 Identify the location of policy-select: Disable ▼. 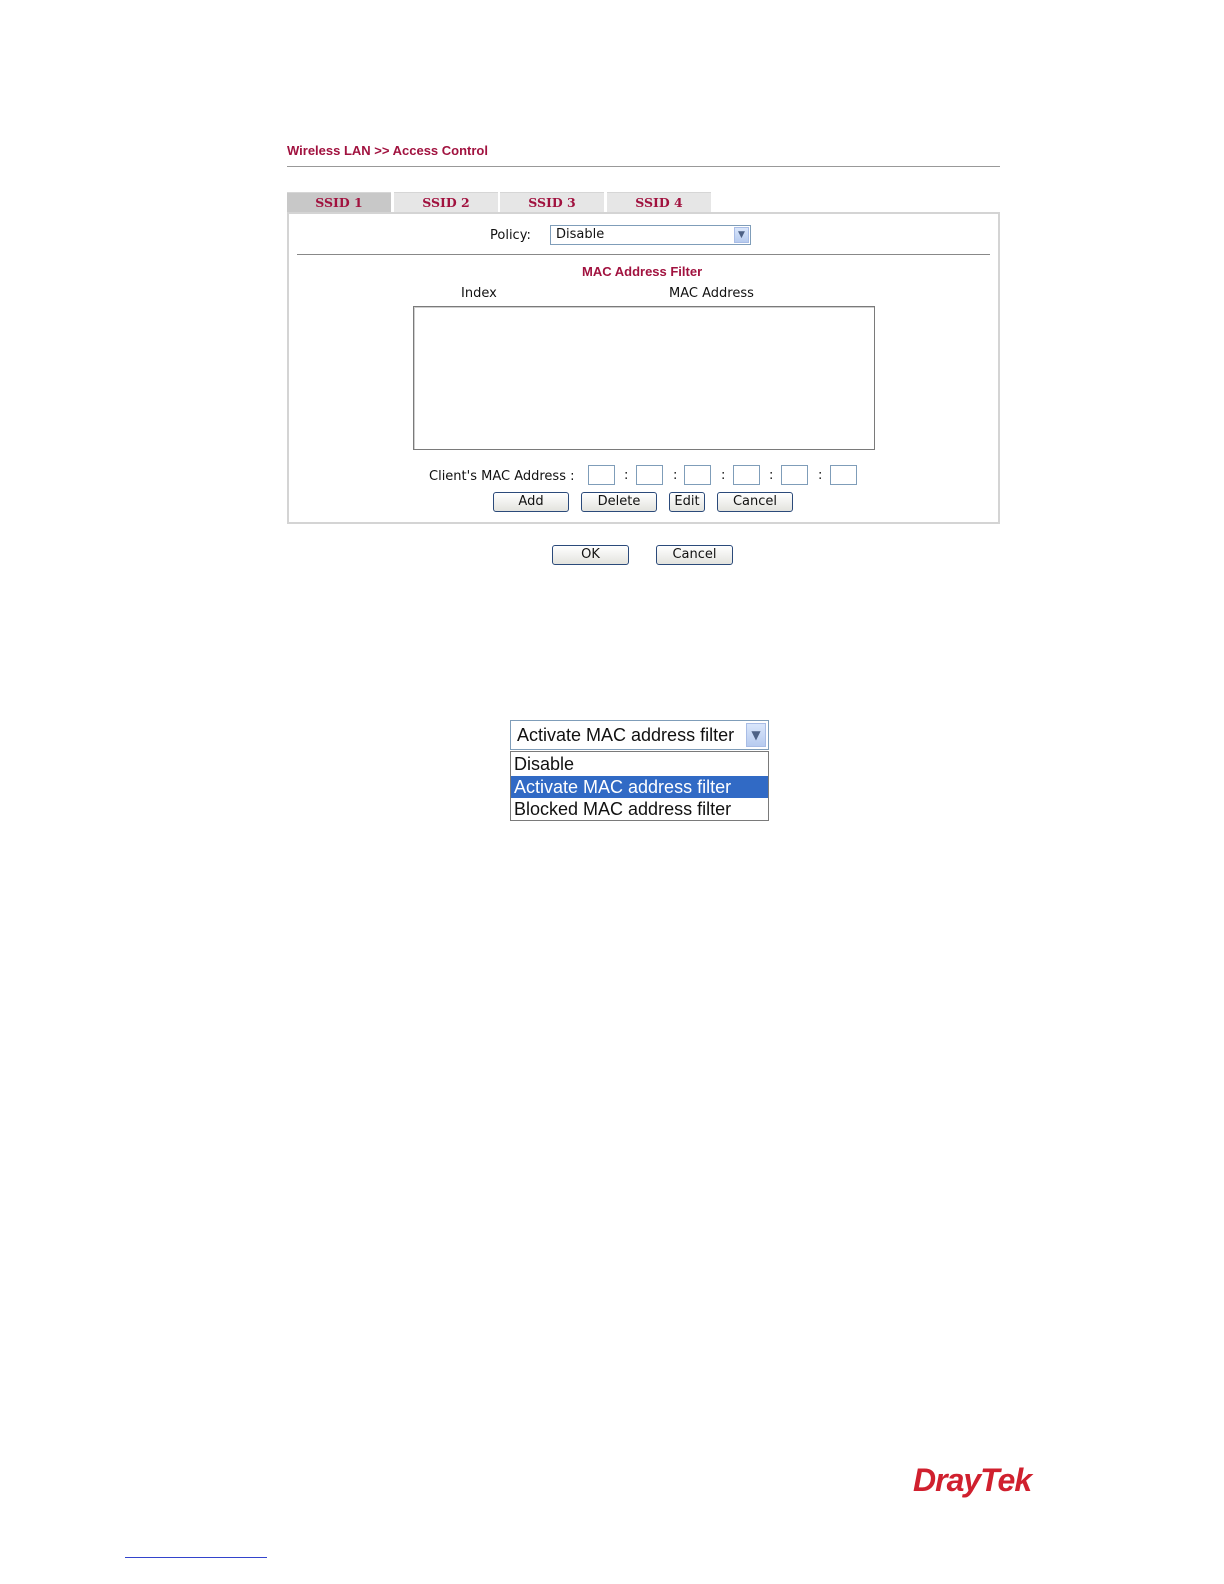
(650, 235).